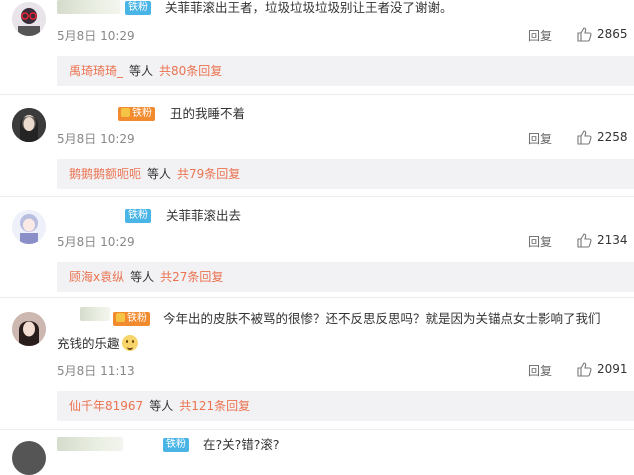 This screenshot has height=475, width=634. Describe the element at coordinates (204, 215) in the screenshot. I see `comment-text: 关菲菲滚出去` at that location.